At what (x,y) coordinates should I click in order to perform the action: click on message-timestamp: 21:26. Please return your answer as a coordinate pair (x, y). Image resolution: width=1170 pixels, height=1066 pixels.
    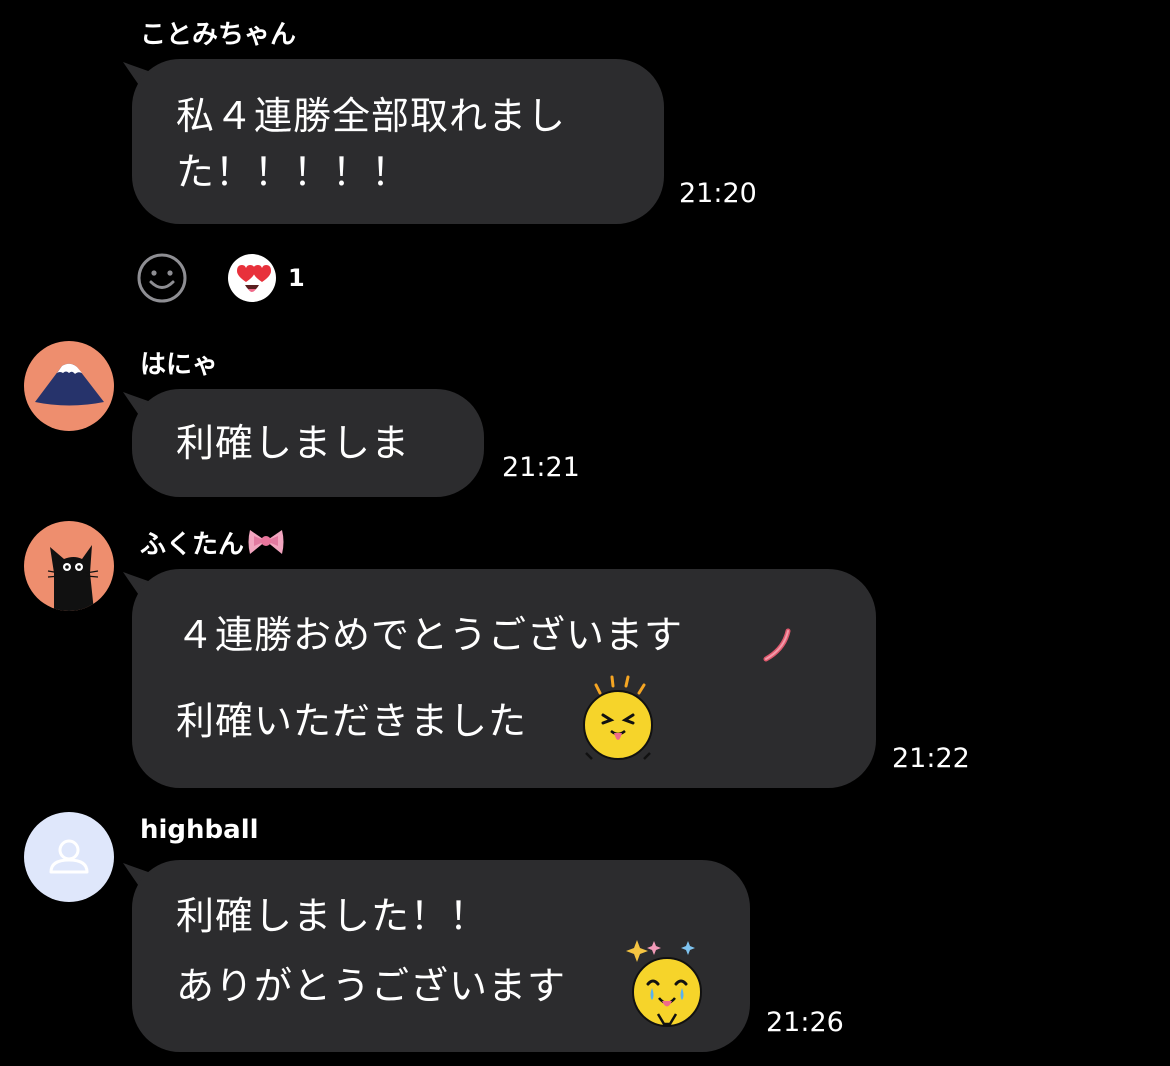
    Looking at the image, I should click on (805, 1022).